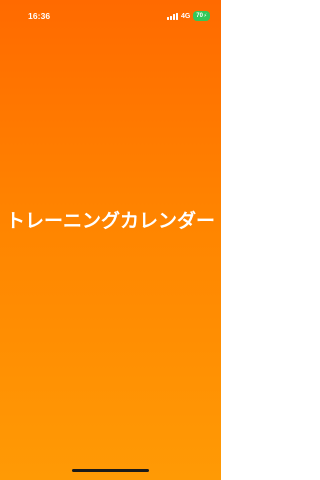 The height and width of the screenshot is (480, 320). I want to click on status-indicators: 4G 70 ⚡, so click(188, 16).